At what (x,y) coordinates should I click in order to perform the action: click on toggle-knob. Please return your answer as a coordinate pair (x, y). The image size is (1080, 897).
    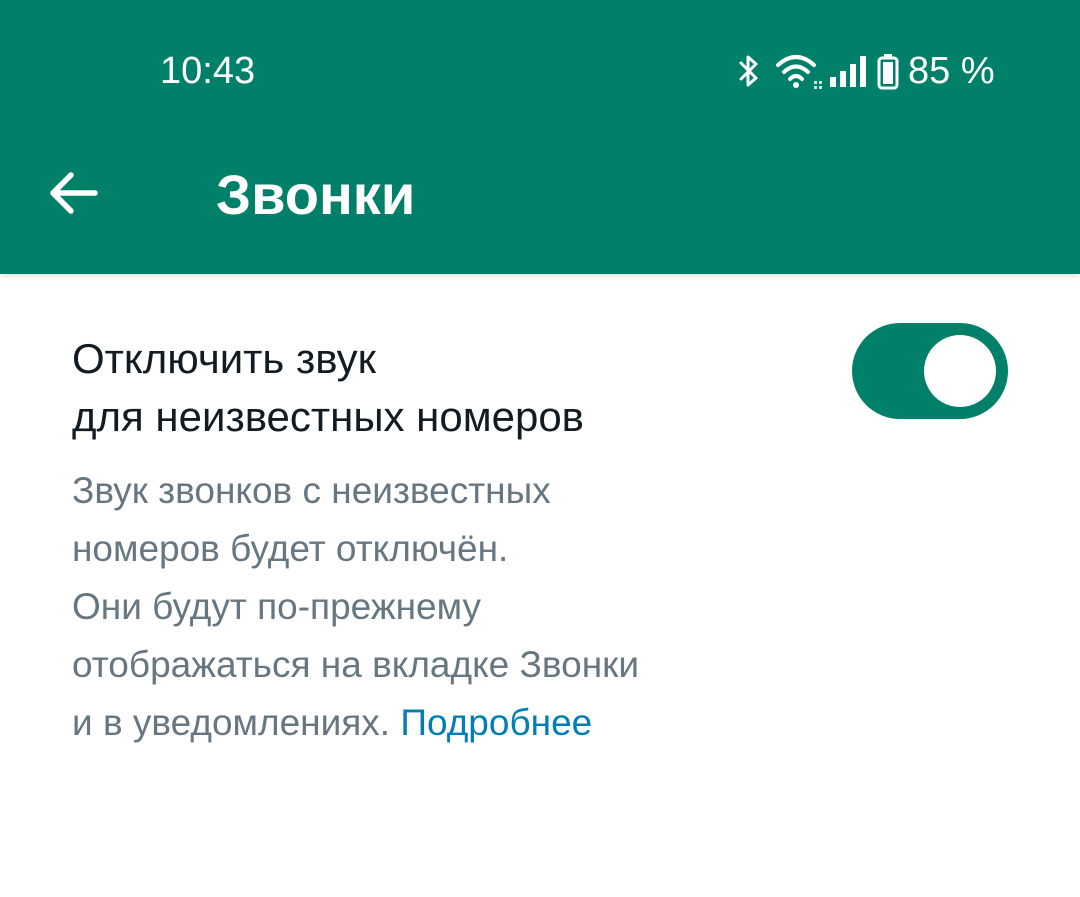
    Looking at the image, I should click on (960, 371).